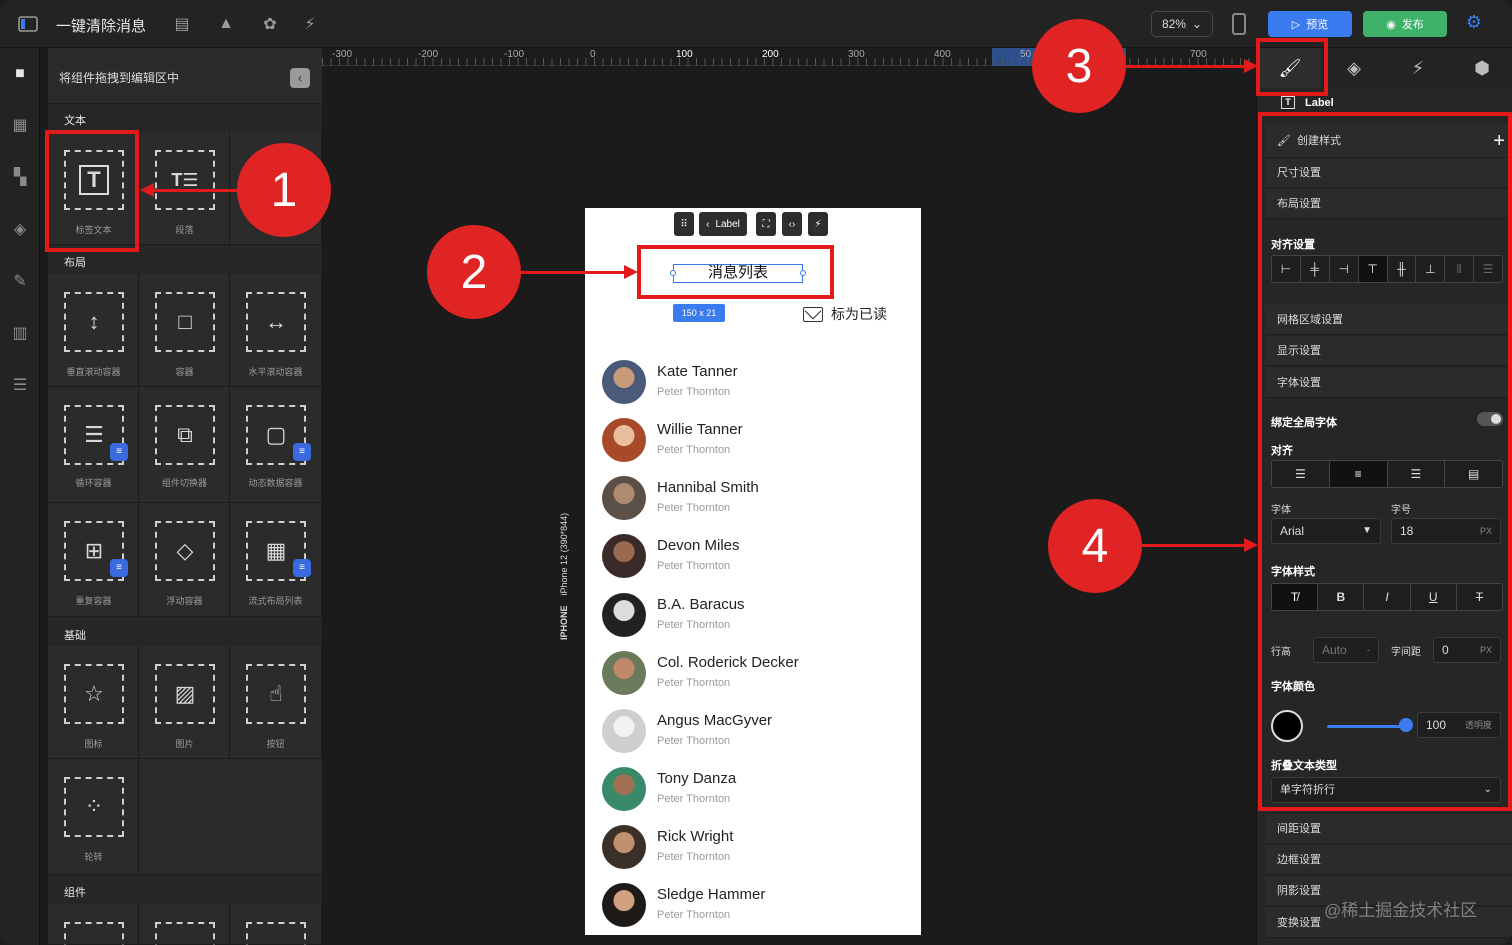  I want to click on component-label: 重复容器, so click(93, 601).